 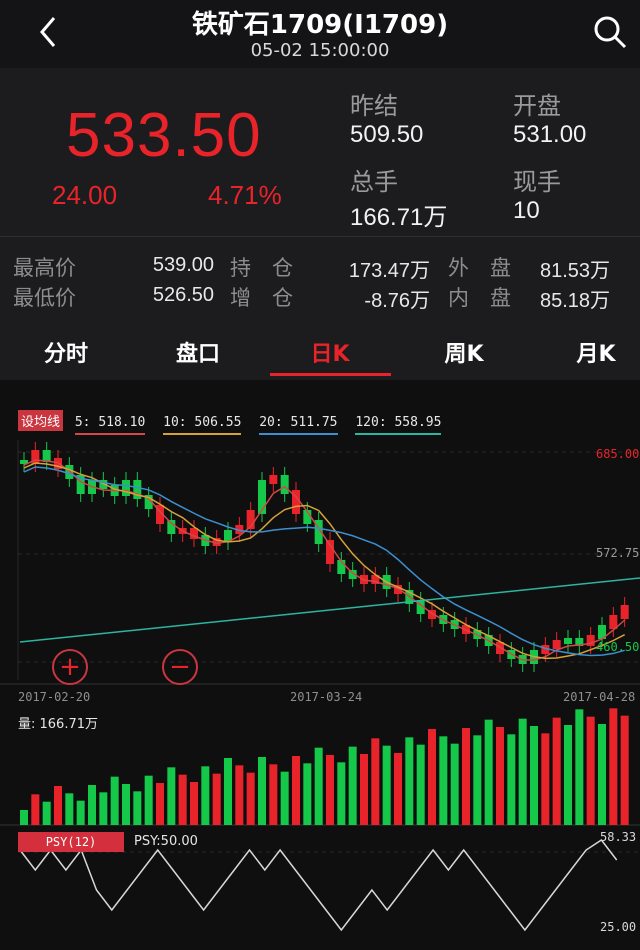 I want to click on active-tab-indicator, so click(x=330, y=374).